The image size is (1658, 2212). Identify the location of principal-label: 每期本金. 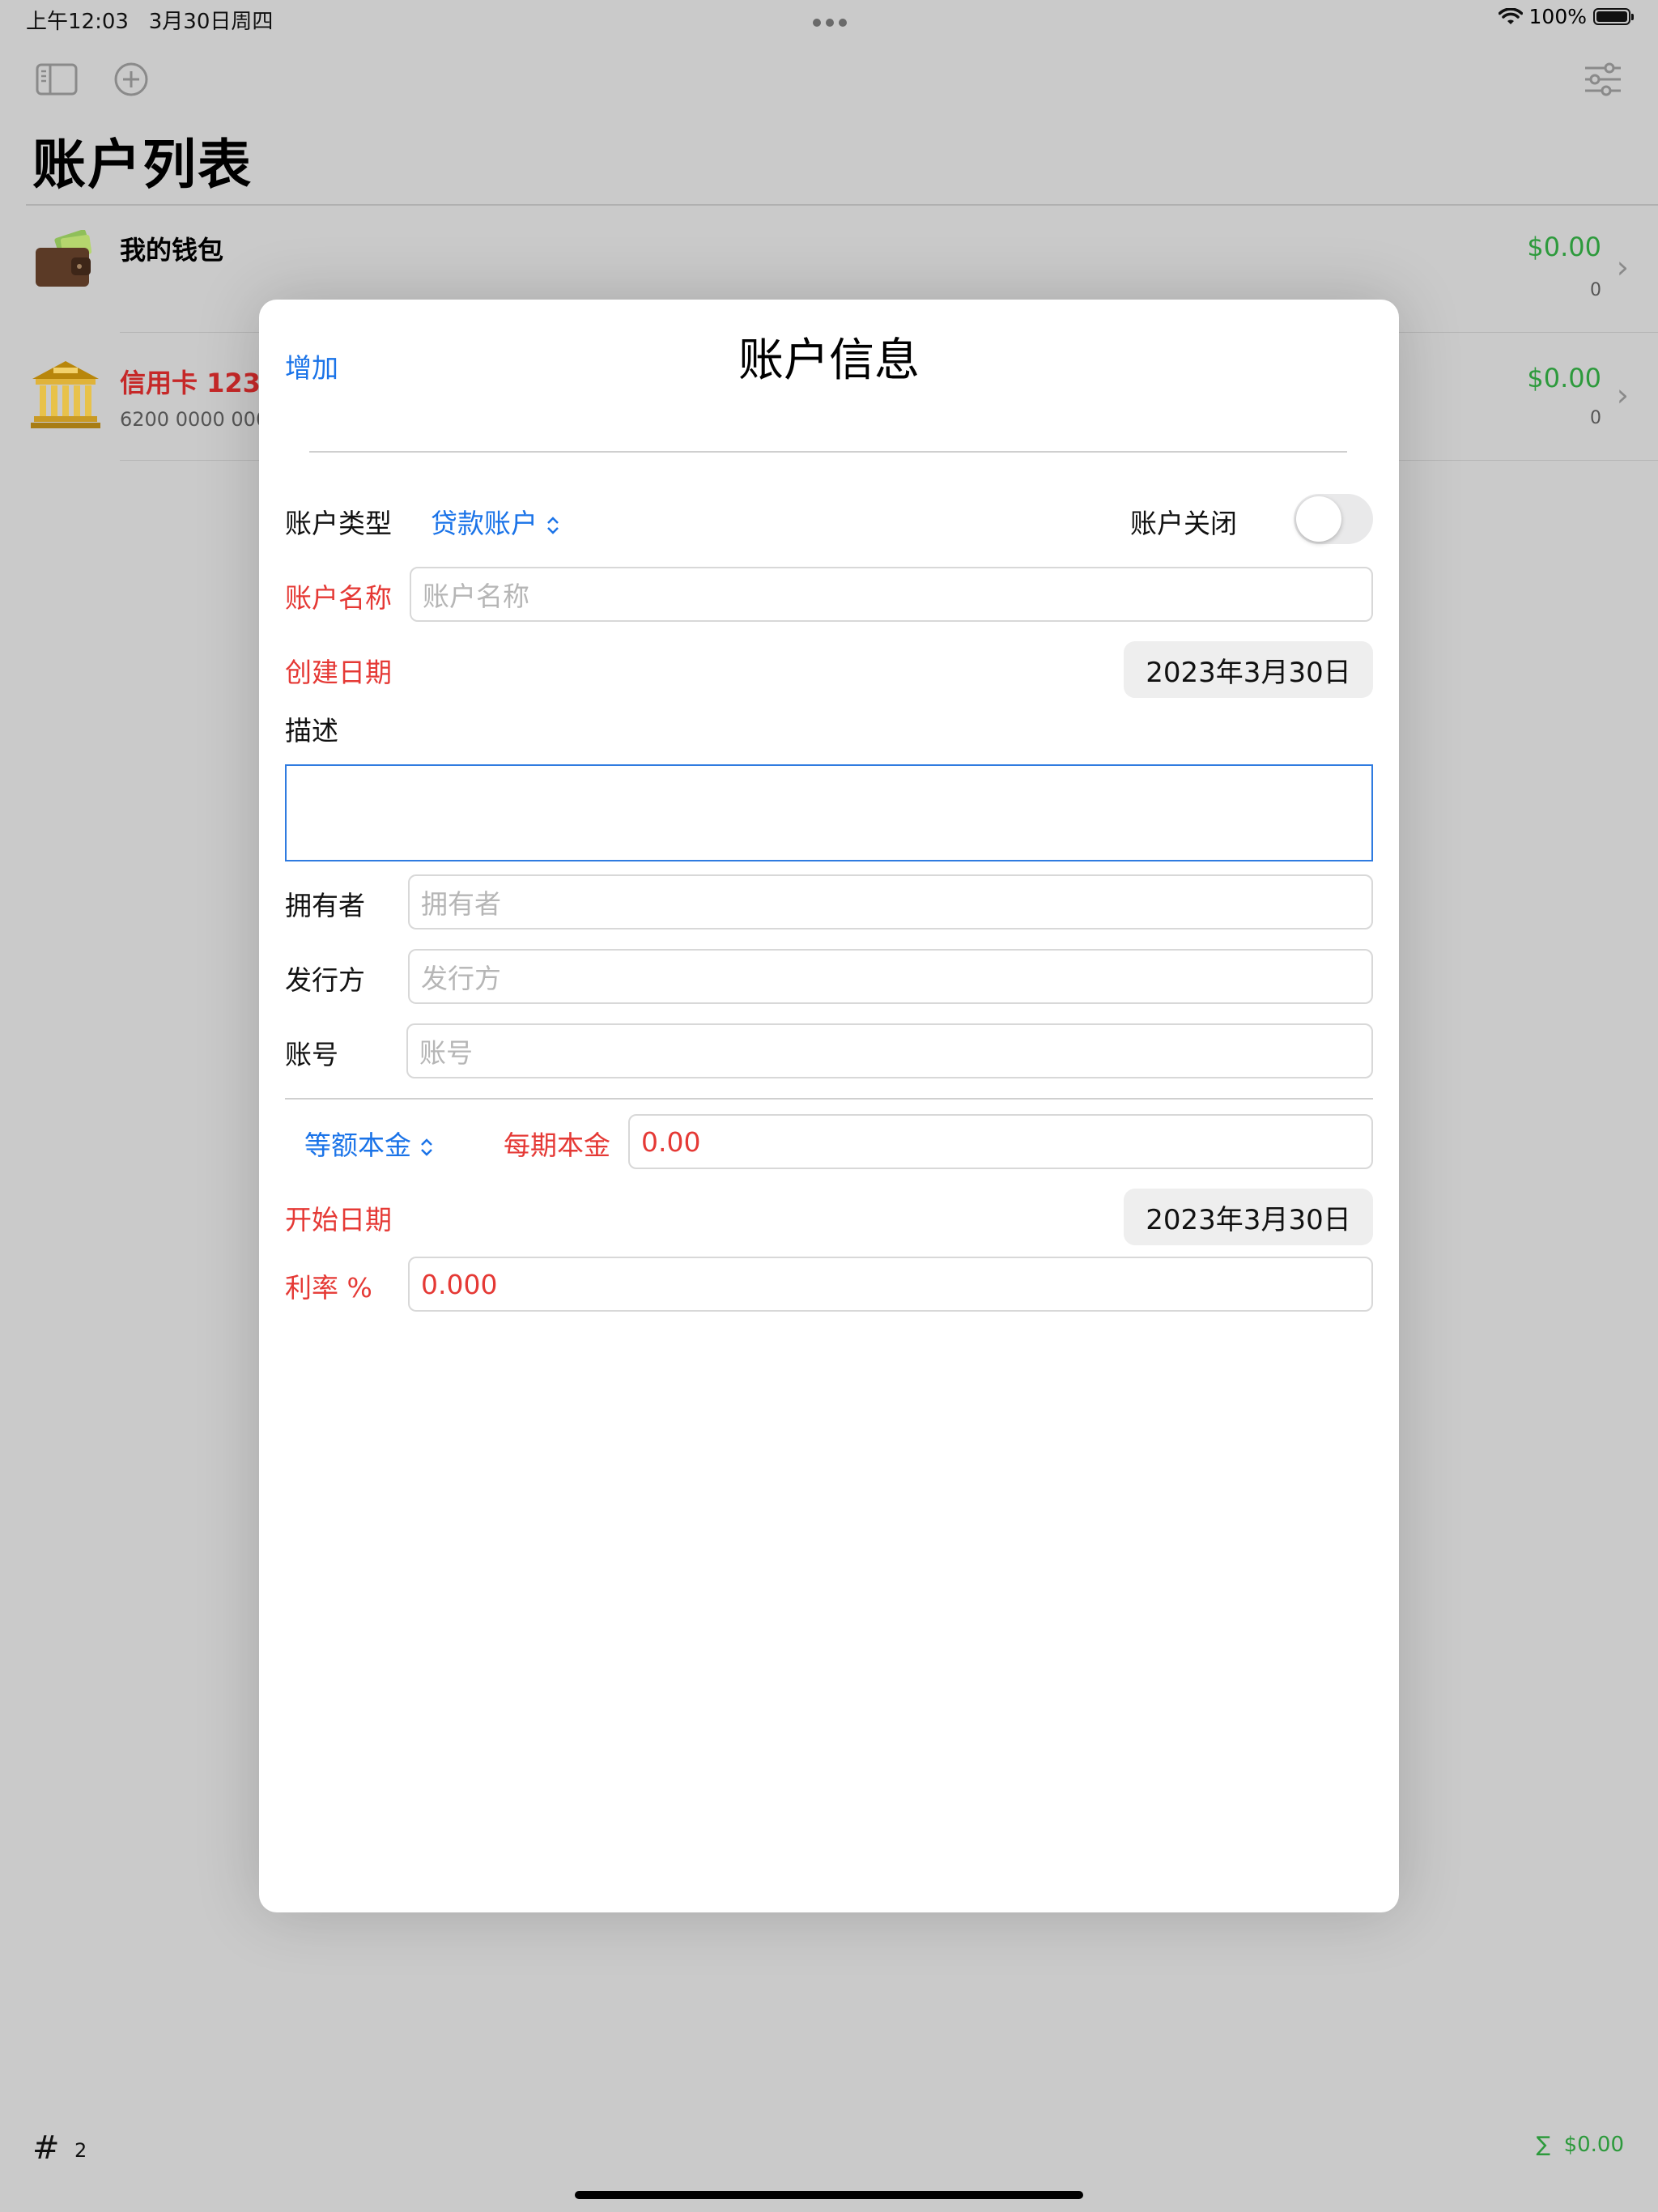
(557, 1145).